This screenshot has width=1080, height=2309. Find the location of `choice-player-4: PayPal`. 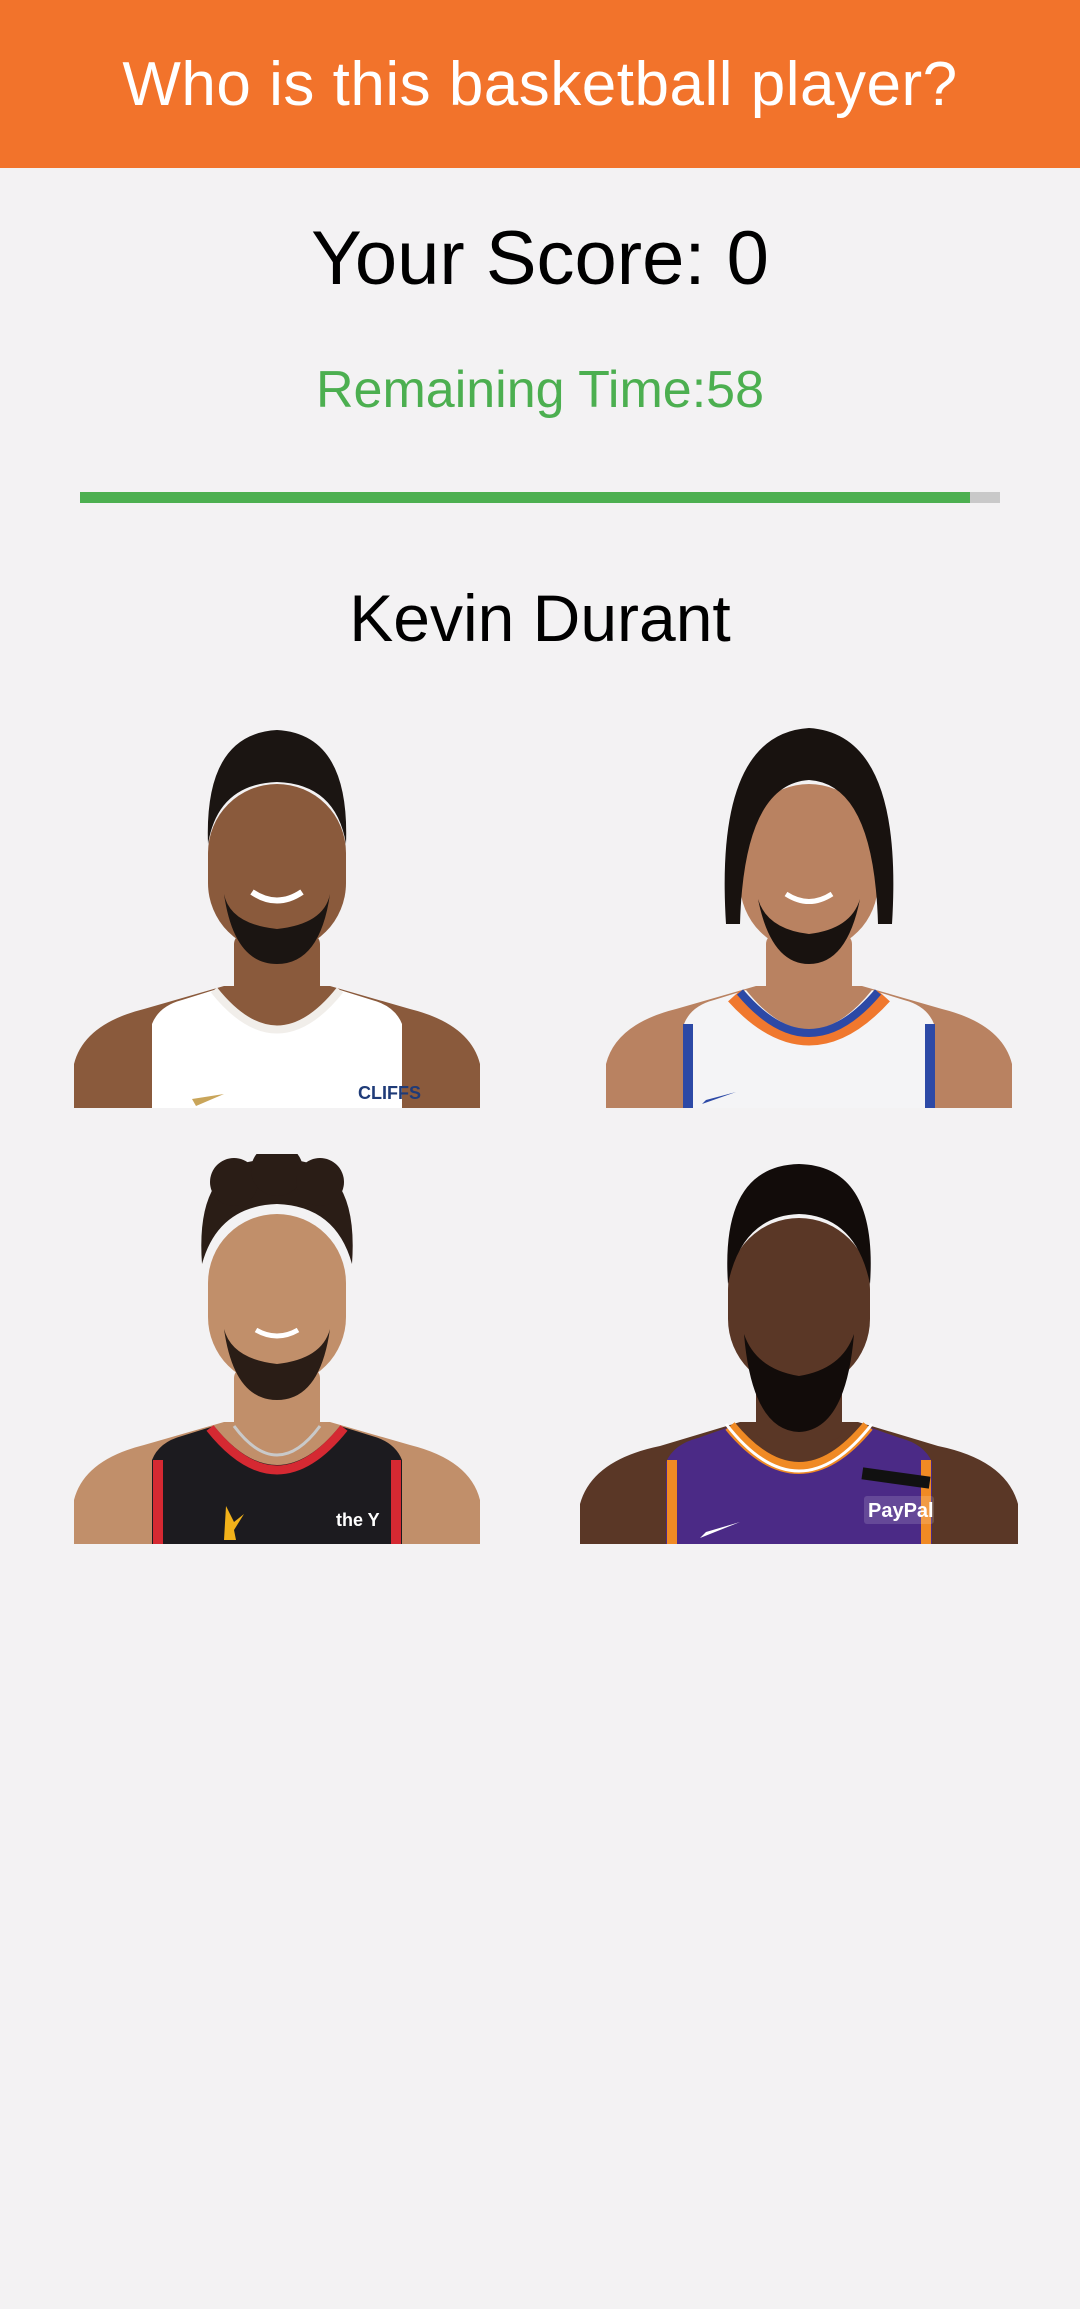

choice-player-4: PayPal is located at coordinates (799, 1349).